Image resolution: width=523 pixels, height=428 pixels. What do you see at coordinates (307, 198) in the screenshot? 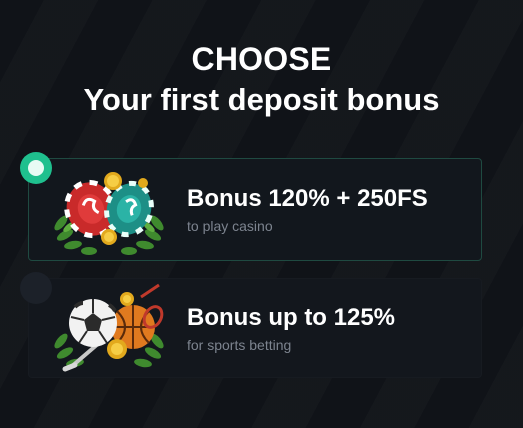
I see `bonus-title: Bonus 120% + 250FS` at bounding box center [307, 198].